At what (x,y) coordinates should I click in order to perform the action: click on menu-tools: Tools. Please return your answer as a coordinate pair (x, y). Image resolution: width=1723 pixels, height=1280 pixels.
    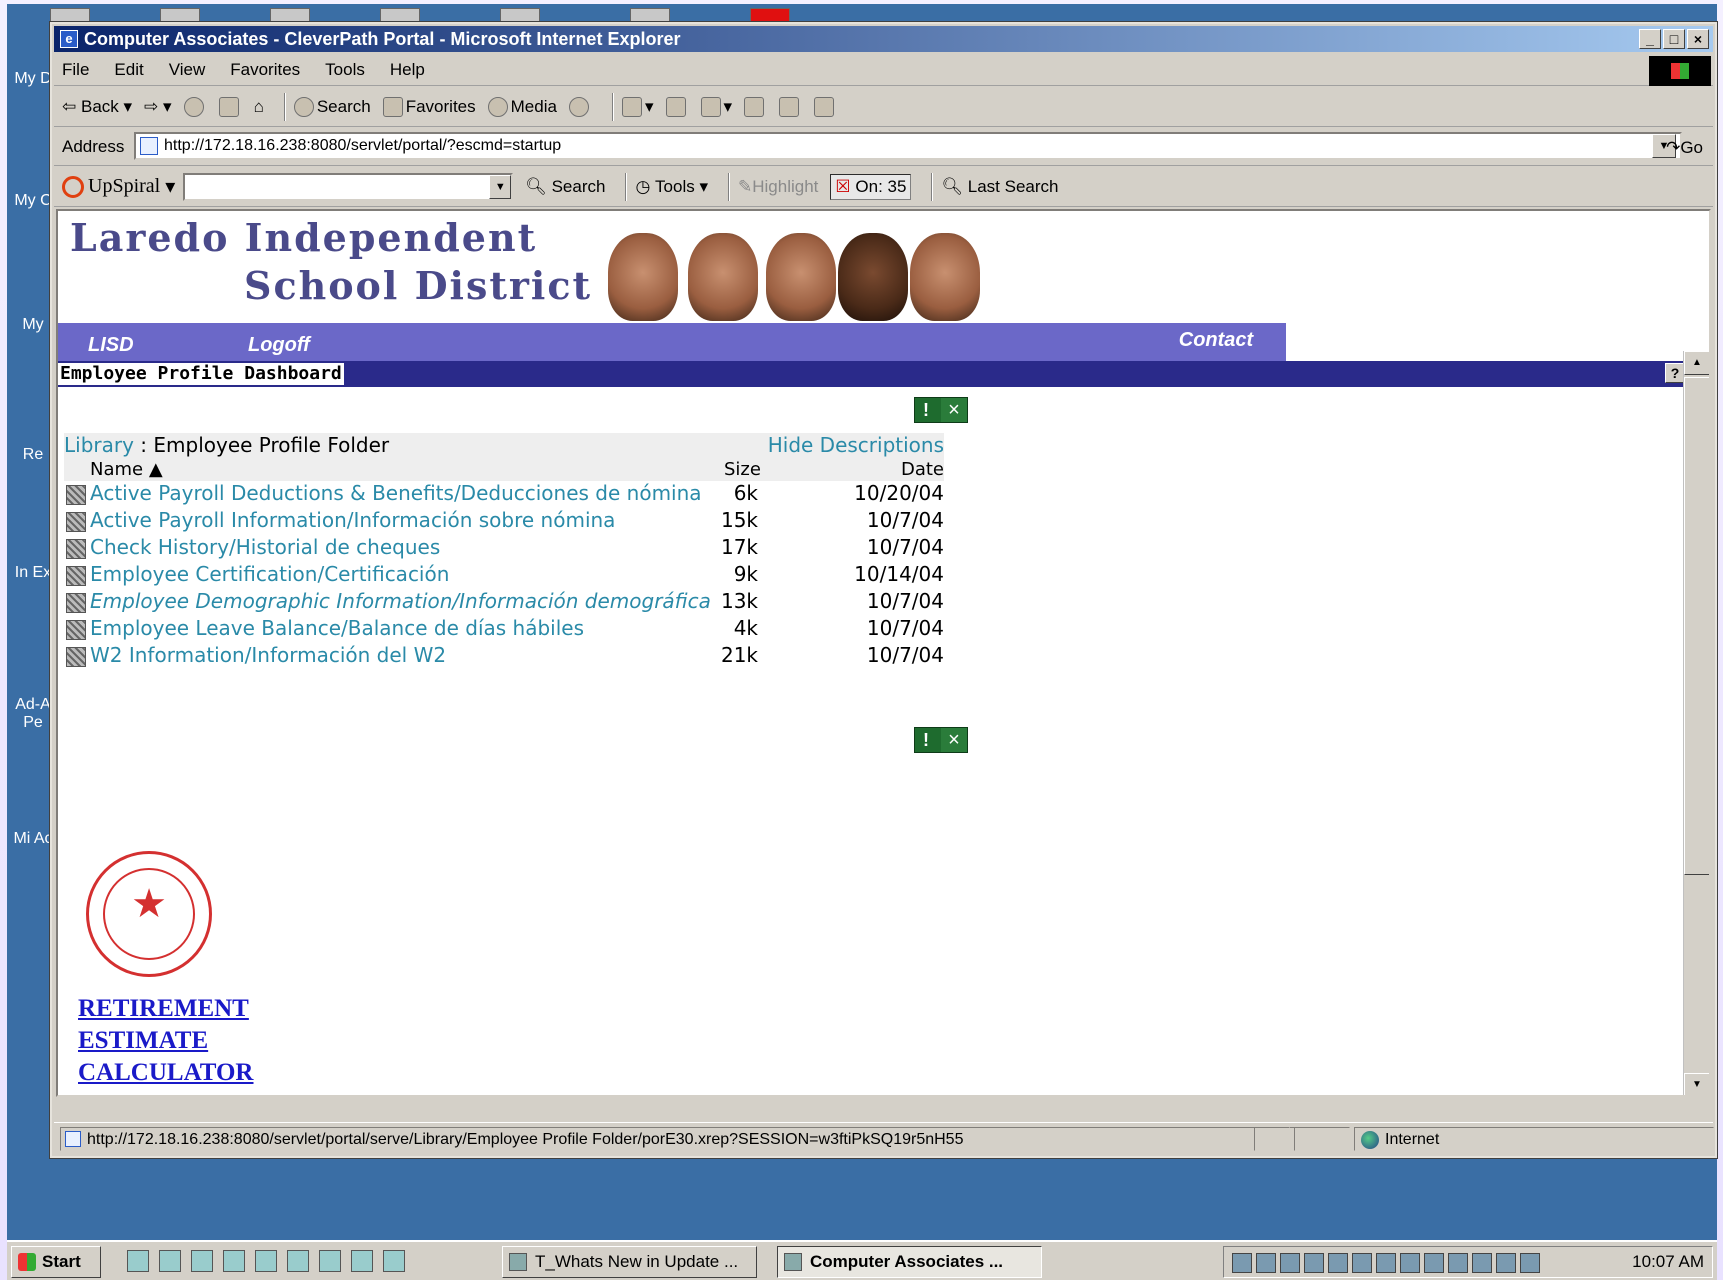
    Looking at the image, I should click on (345, 70).